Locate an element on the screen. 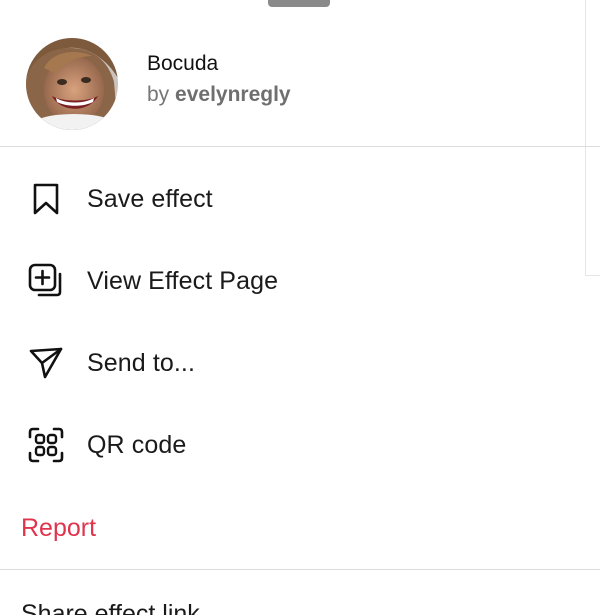  drag-handle is located at coordinates (299, 3).